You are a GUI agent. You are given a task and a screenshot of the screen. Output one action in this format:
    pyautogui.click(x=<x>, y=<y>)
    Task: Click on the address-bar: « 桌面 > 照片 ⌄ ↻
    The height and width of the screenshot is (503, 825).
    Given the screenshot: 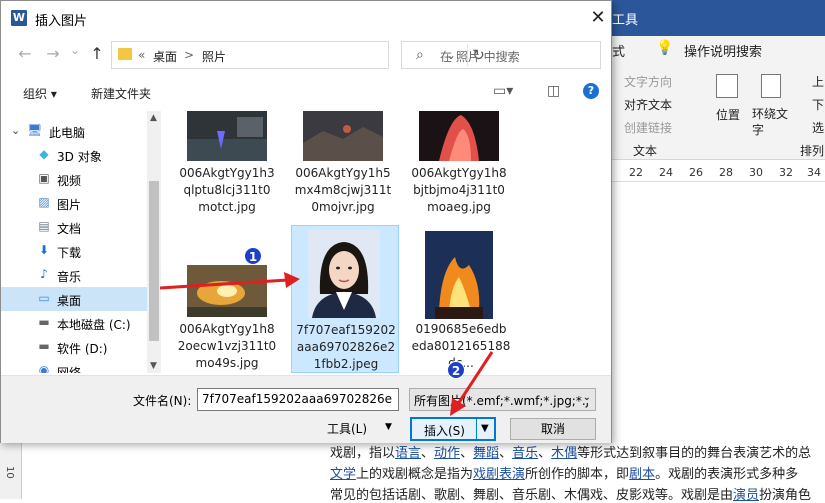 What is the action you would take?
    pyautogui.click(x=298, y=55)
    